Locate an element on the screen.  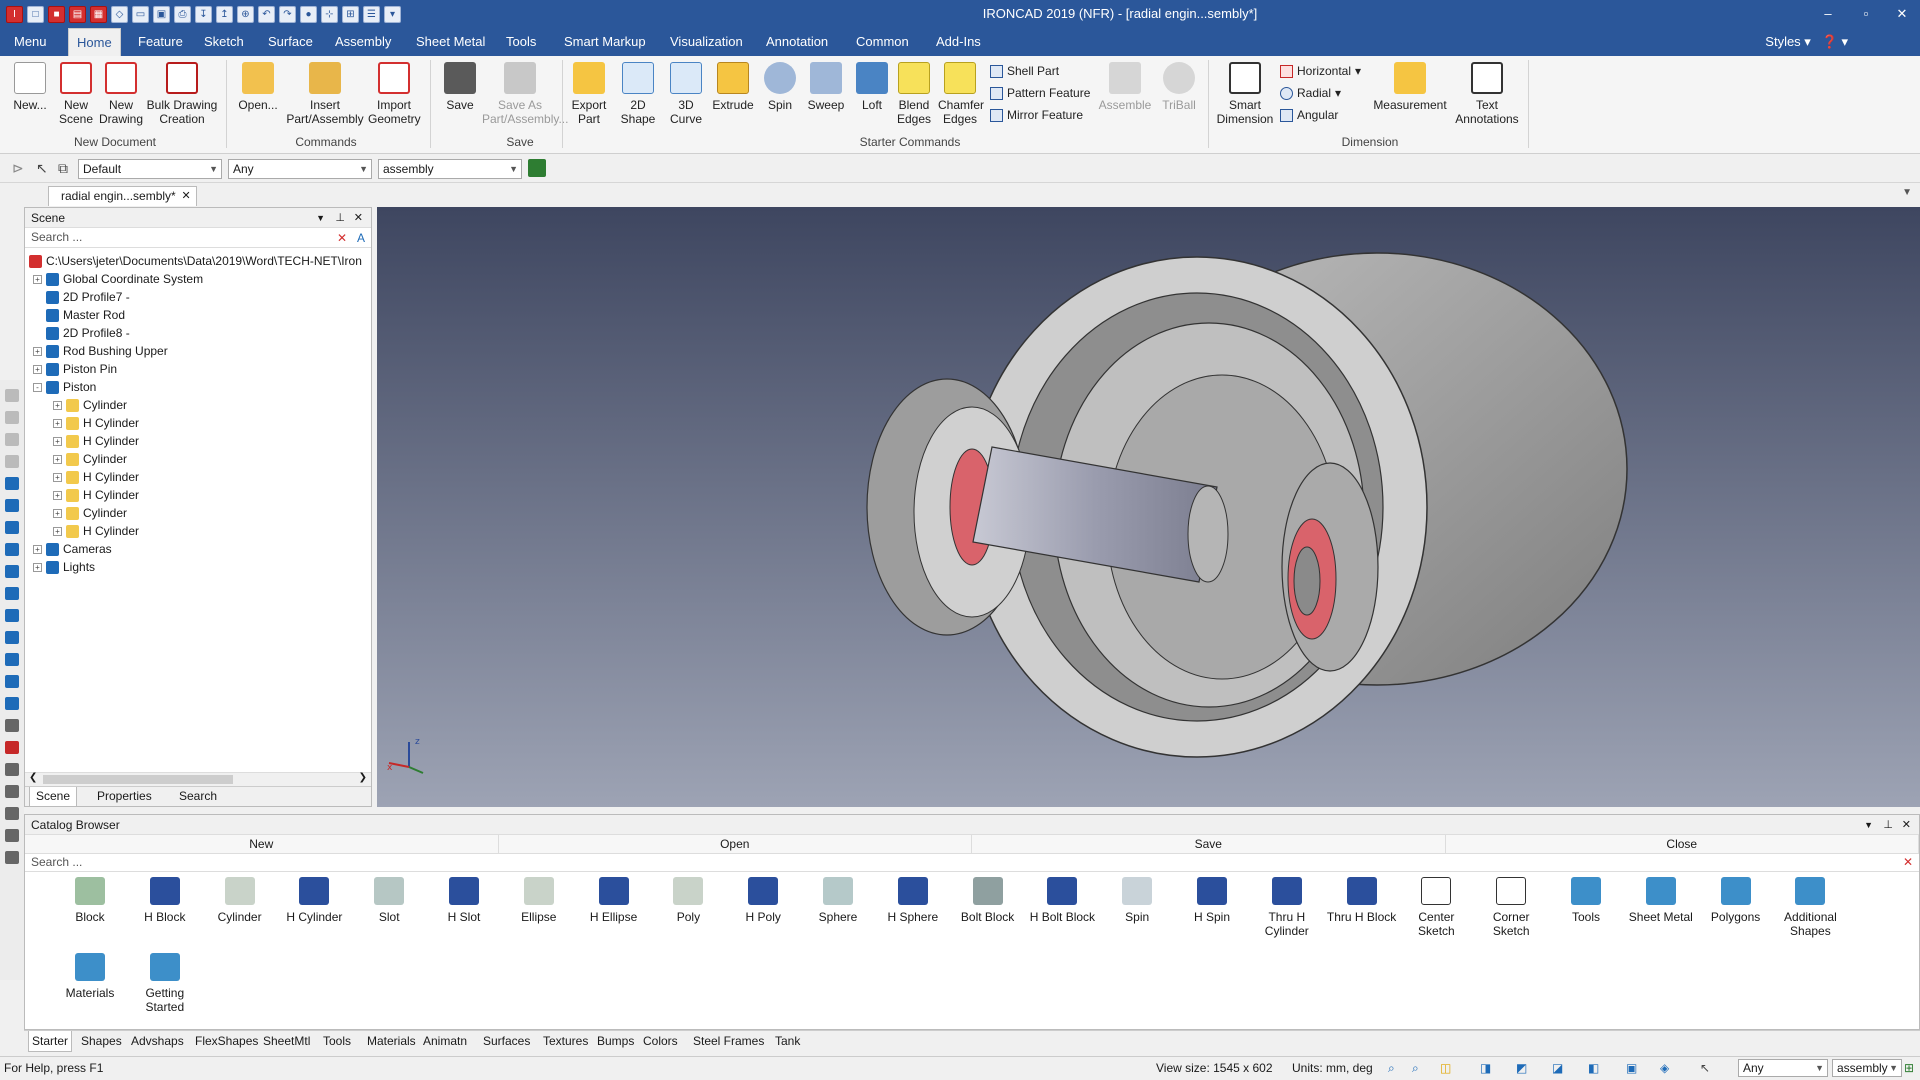
blend-edges-button: Blend Edges is located at coordinates (914, 94).